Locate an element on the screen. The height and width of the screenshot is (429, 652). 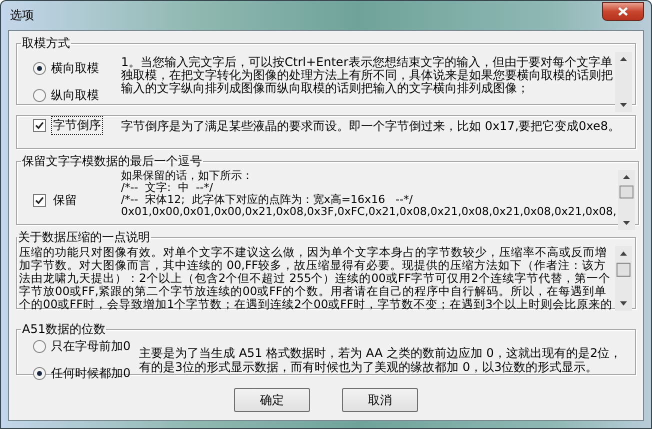
dialog-button: 取消 is located at coordinates (380, 400).